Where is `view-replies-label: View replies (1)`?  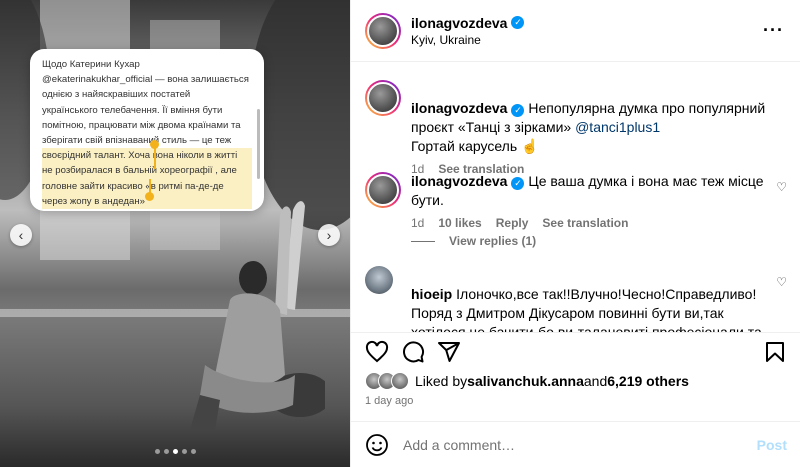
view-replies-label: View replies (1) is located at coordinates (492, 241).